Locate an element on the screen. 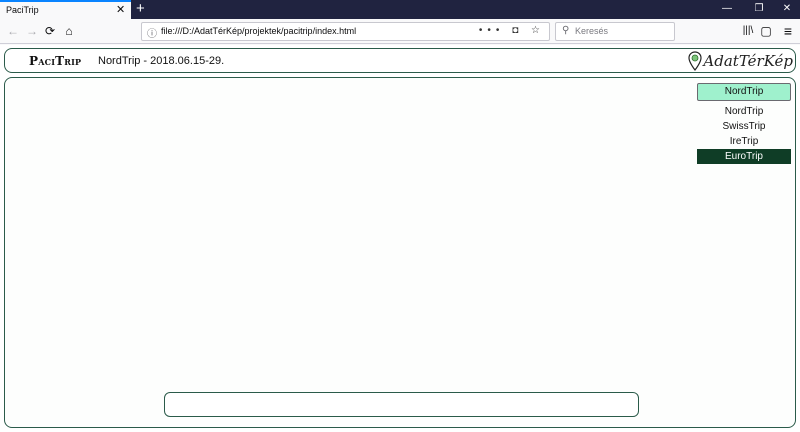  app-logo: PaciTrip is located at coordinates (55, 61).